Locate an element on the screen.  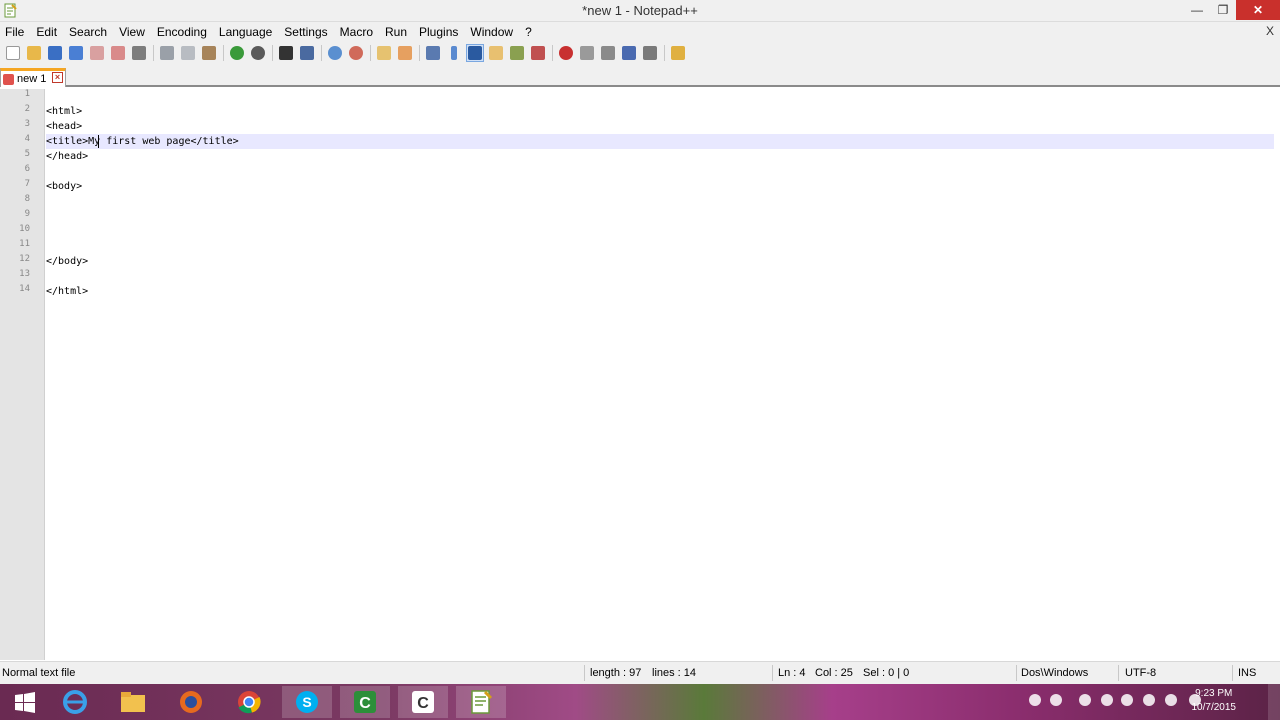
line-number: 2 is located at coordinates (27, 109).